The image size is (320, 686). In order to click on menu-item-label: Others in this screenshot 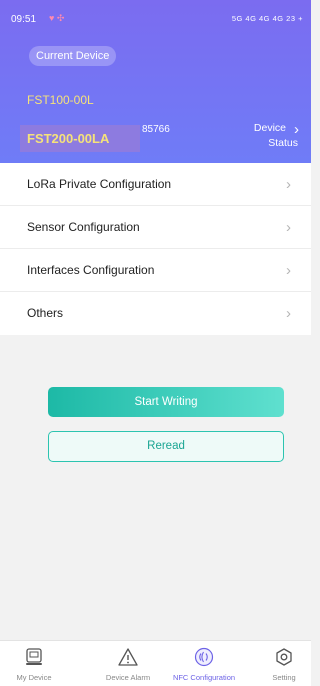, I will do `click(45, 313)`.